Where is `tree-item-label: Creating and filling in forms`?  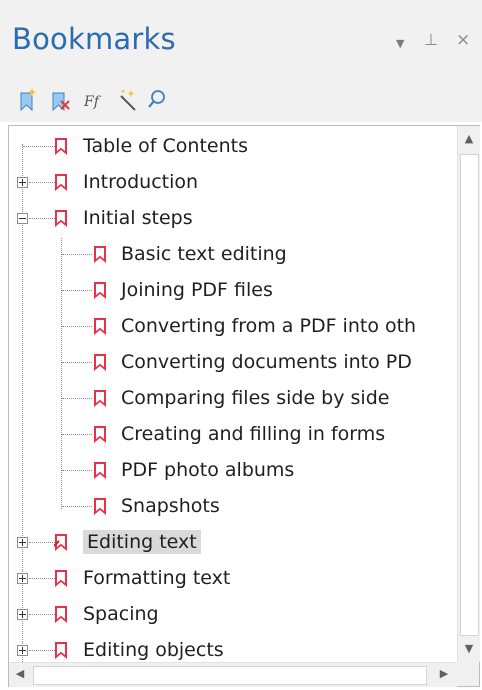
tree-item-label: Creating and filling in forms is located at coordinates (253, 434).